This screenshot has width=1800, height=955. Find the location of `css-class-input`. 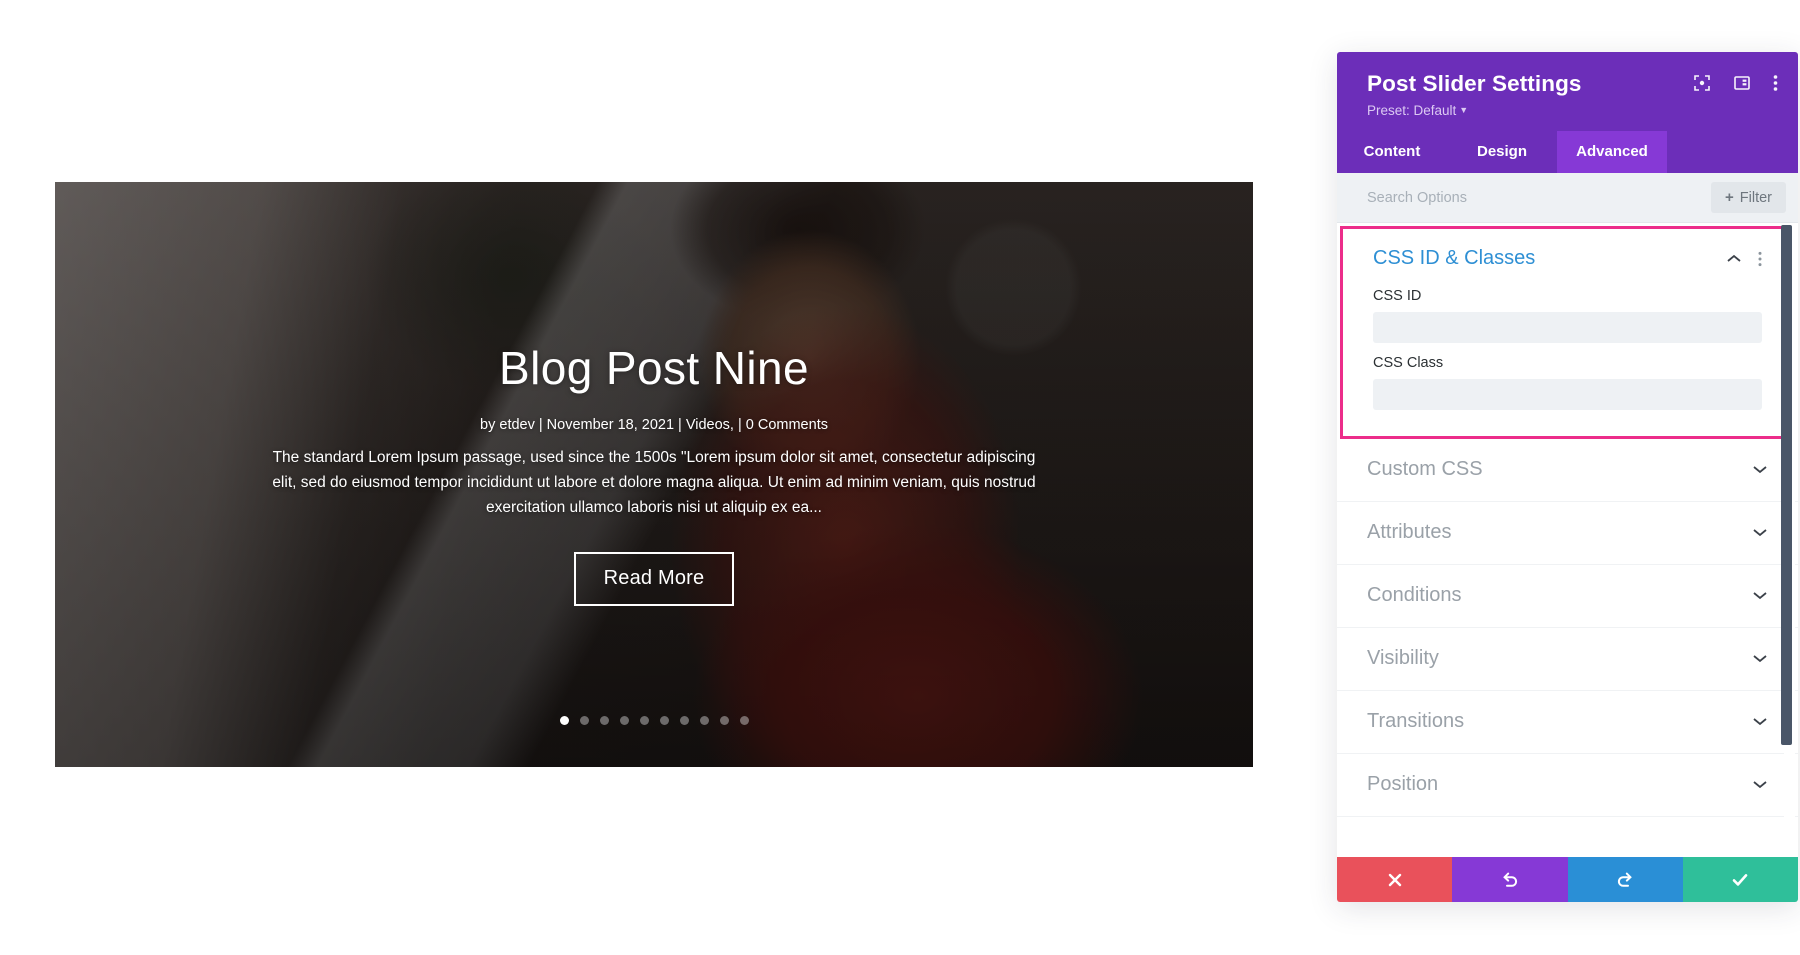

css-class-input is located at coordinates (1567, 394).